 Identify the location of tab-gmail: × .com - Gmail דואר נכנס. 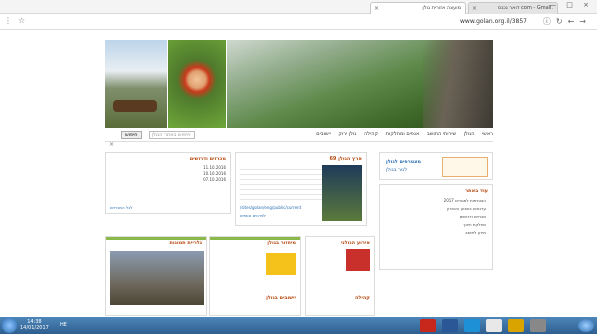
(513, 8).